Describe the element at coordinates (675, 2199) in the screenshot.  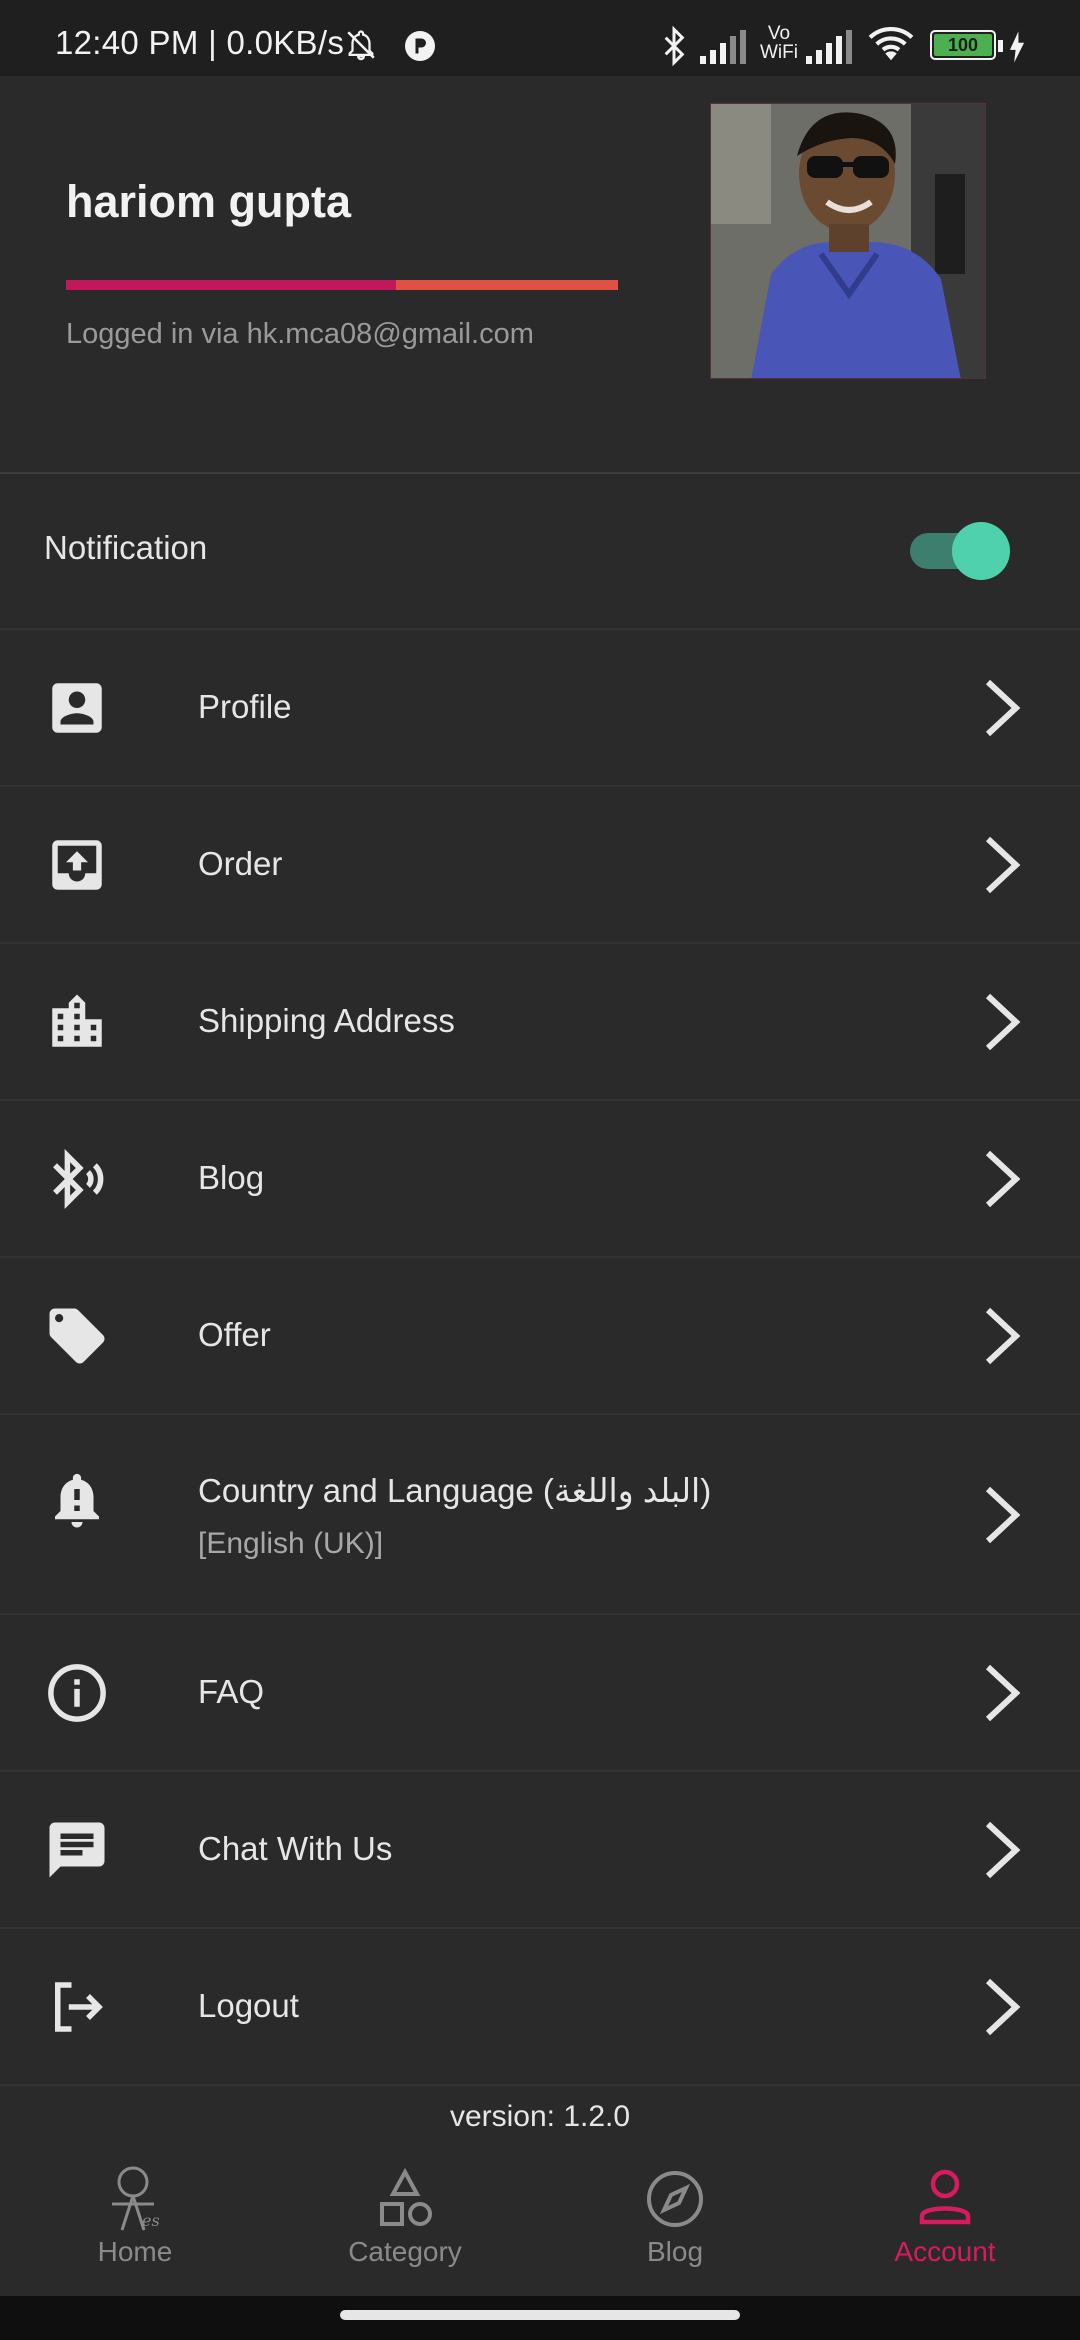
I see `compass-icon` at that location.